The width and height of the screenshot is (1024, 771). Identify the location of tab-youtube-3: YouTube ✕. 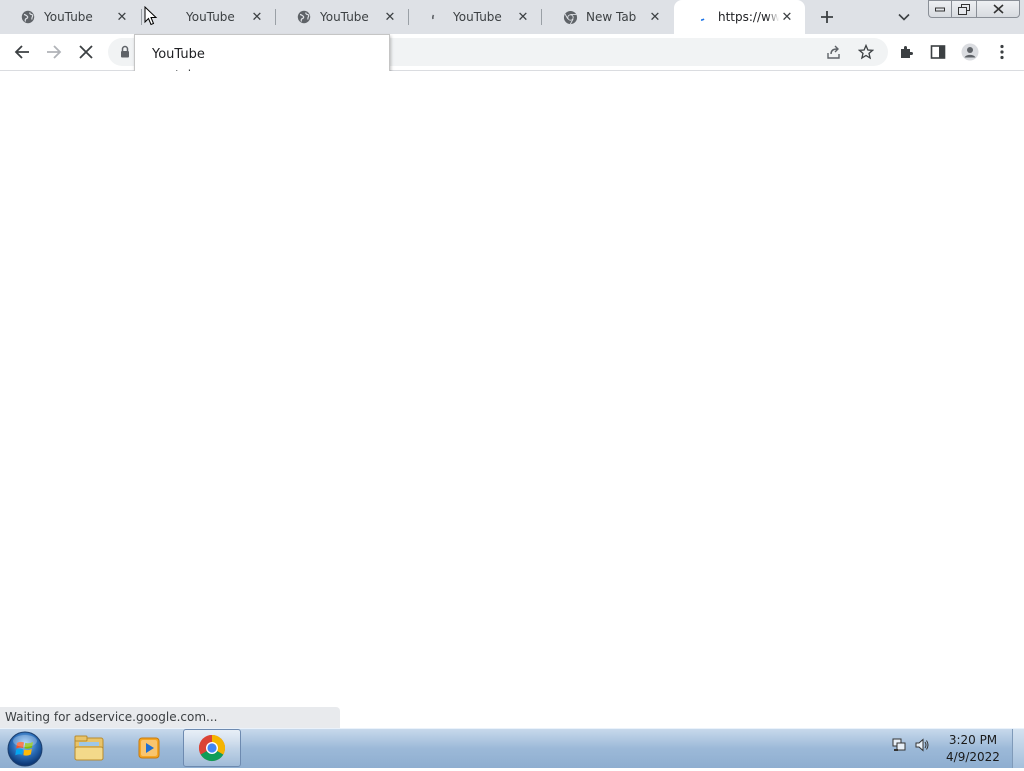
(342, 17).